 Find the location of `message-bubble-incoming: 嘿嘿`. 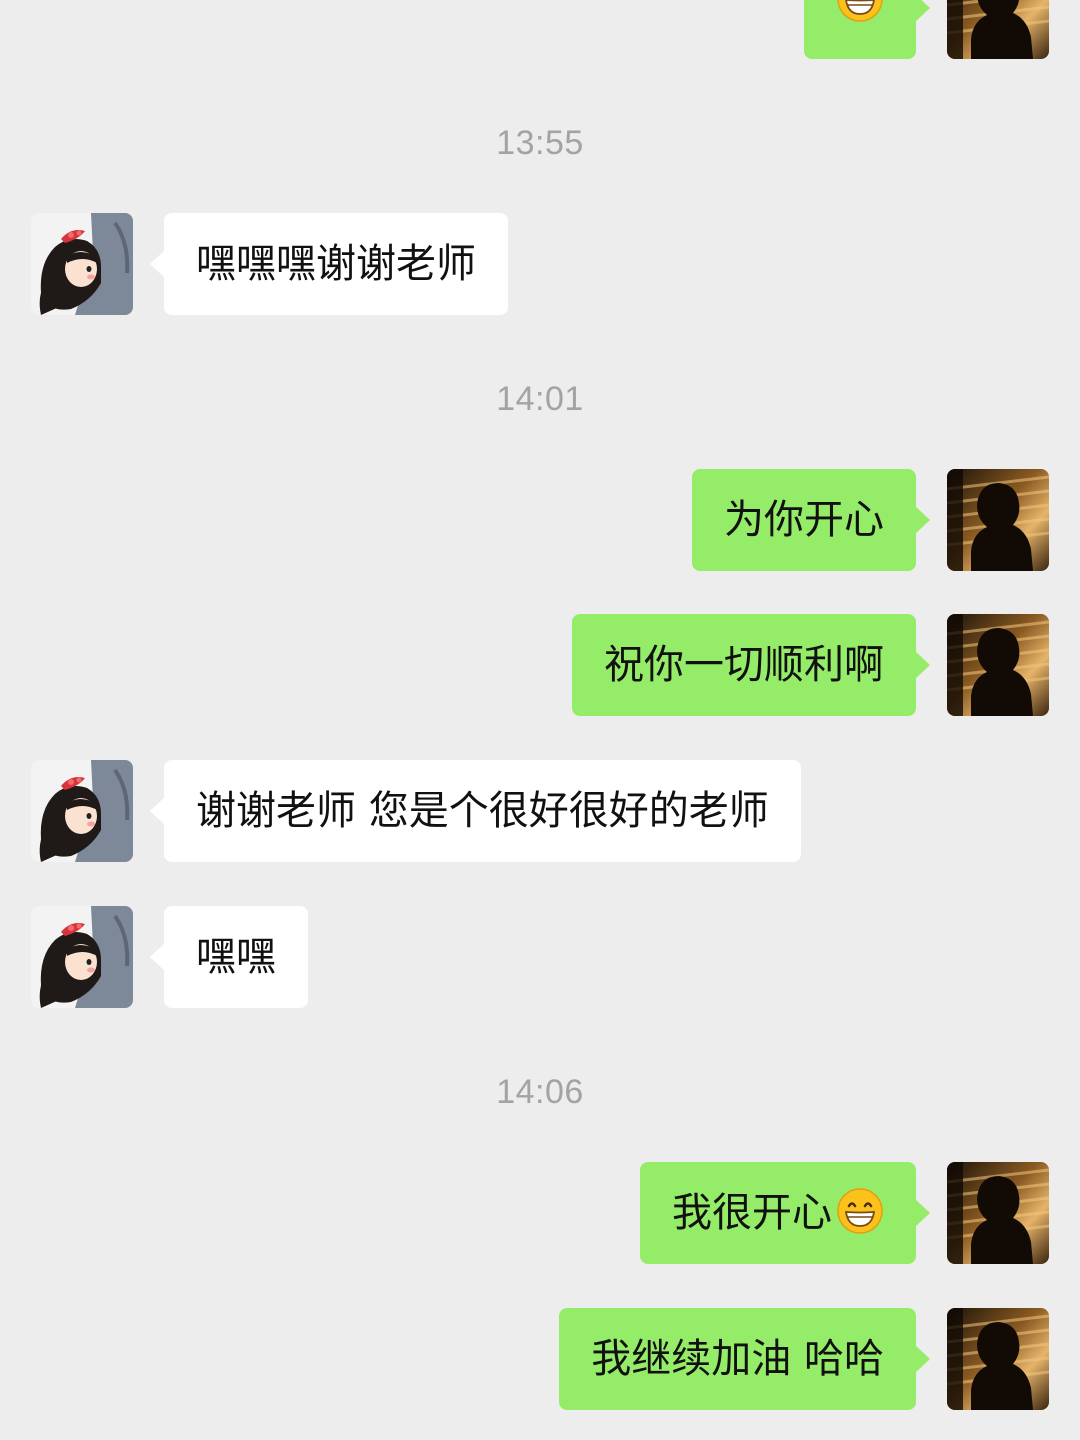

message-bubble-incoming: 嘿嘿 is located at coordinates (229, 957).